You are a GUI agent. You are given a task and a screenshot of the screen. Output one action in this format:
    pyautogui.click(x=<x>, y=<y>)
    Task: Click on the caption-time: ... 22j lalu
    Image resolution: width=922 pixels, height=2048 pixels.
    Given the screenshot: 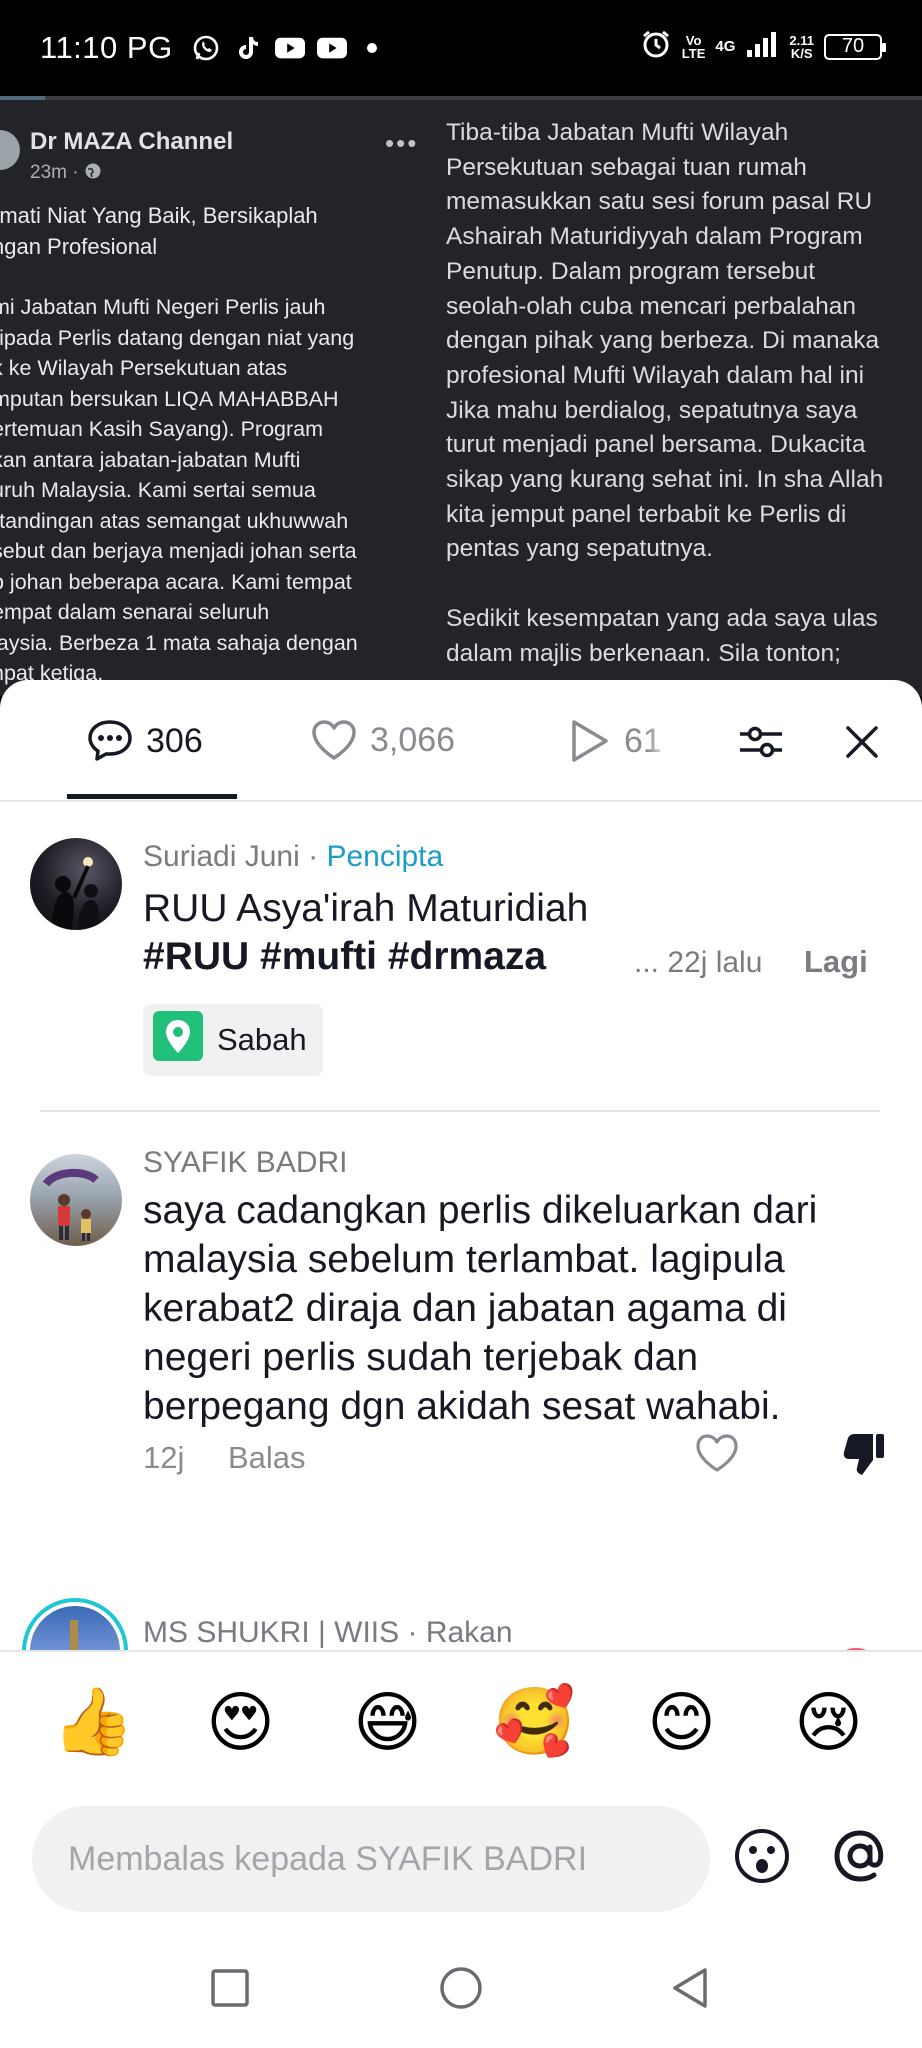 What is the action you would take?
    pyautogui.click(x=698, y=962)
    